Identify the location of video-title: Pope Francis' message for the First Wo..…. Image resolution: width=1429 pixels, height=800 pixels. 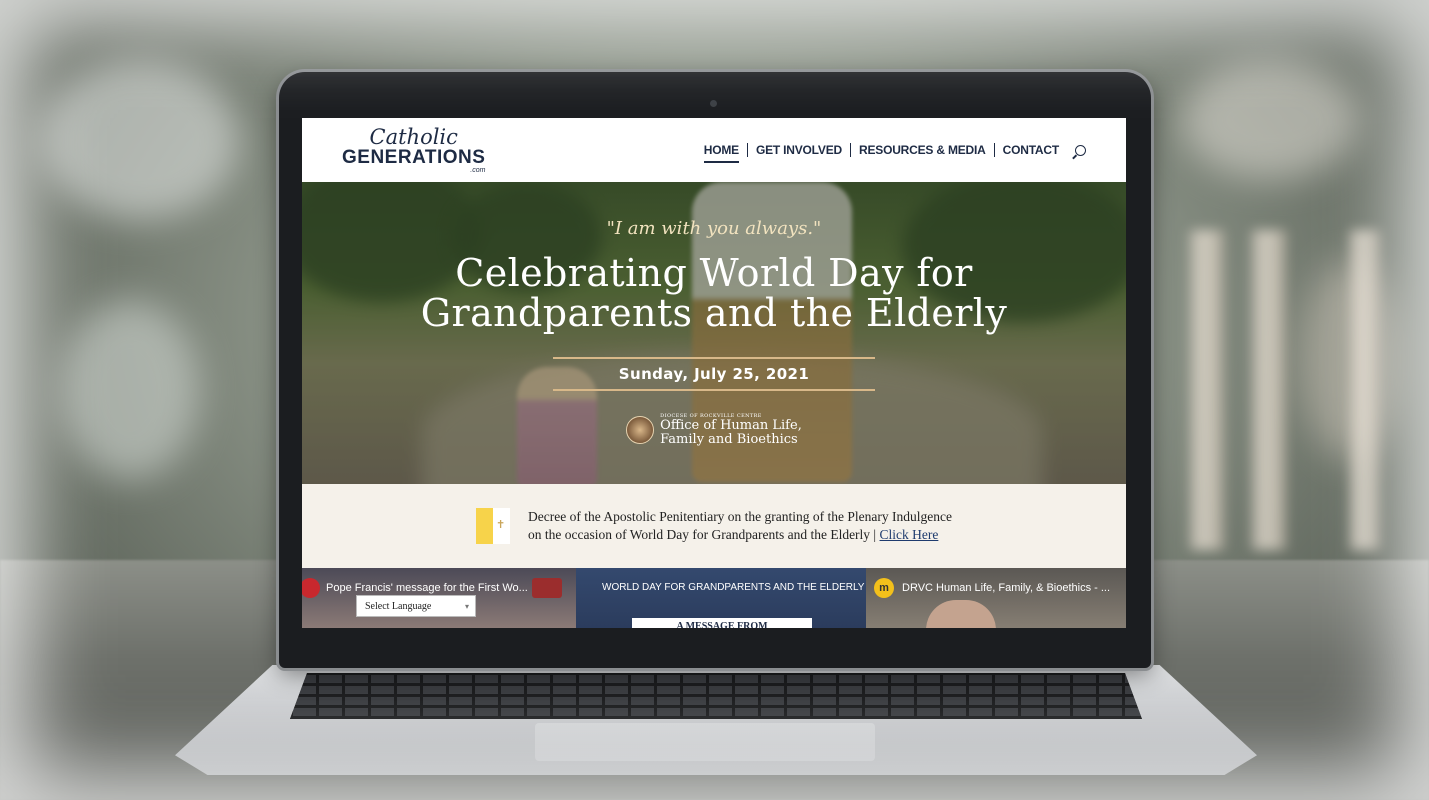
(427, 588).